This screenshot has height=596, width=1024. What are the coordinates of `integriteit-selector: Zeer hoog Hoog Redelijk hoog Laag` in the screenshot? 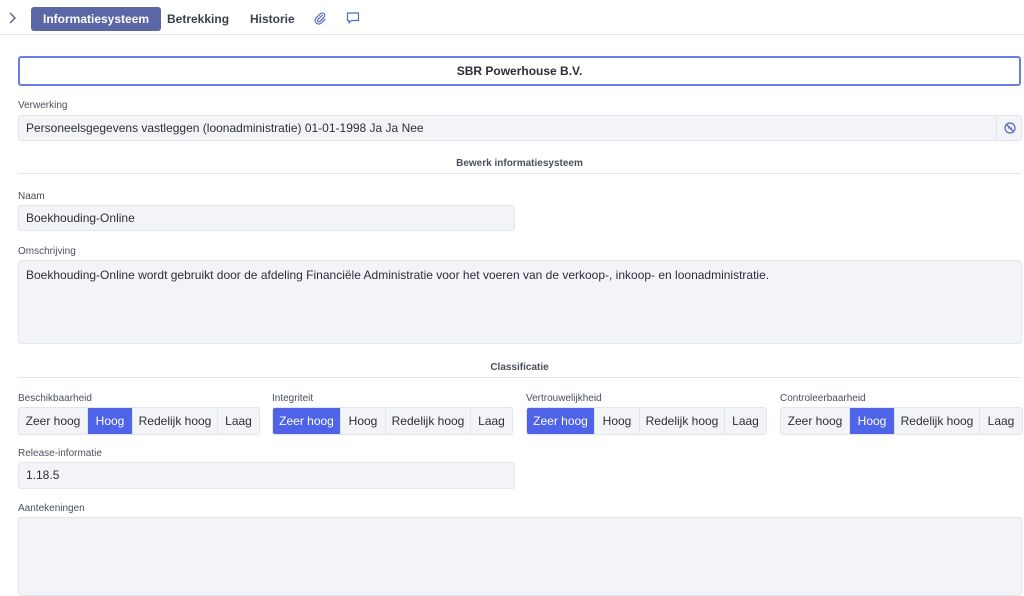 It's located at (392, 421).